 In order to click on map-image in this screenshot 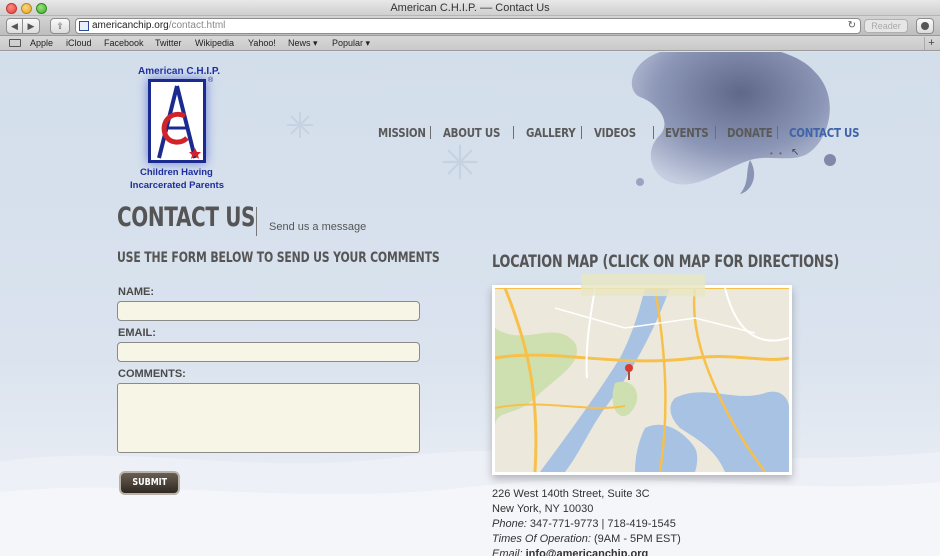, I will do `click(642, 380)`.